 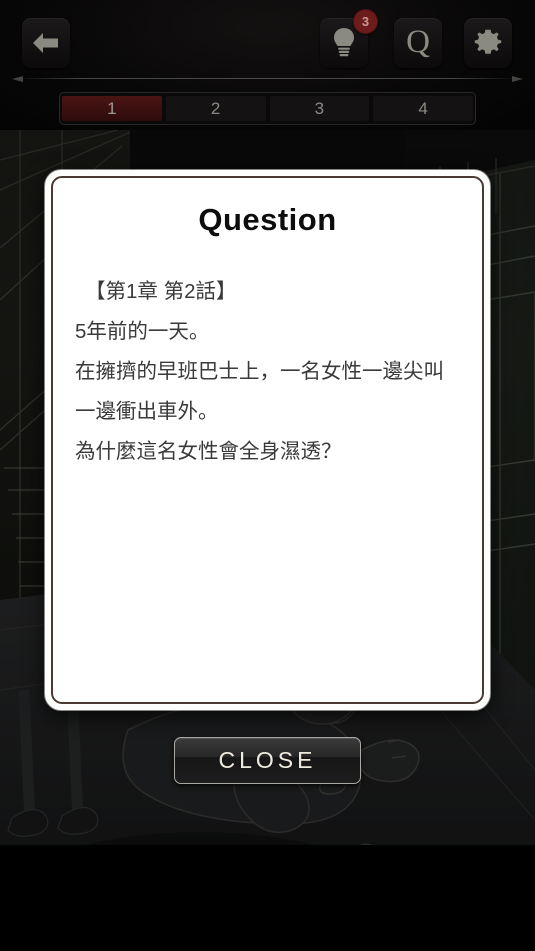 What do you see at coordinates (259, 371) in the screenshot?
I see `question-line-3: 在擁擠的早班巴士上，一名女性一邊尖叫` at bounding box center [259, 371].